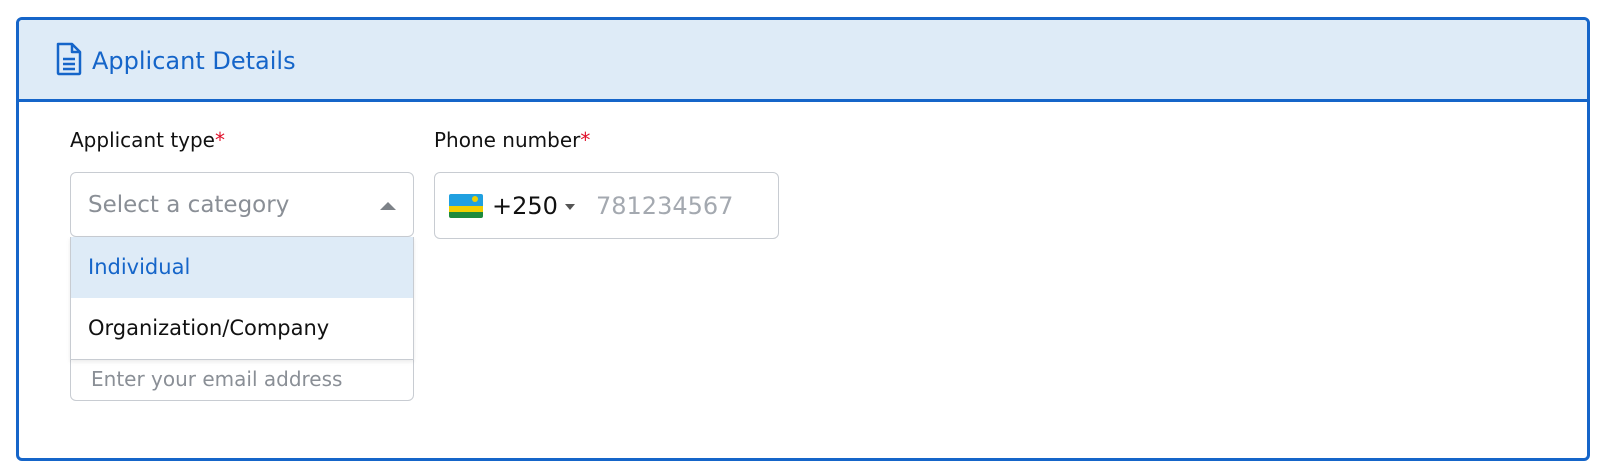  I want to click on email-placeholder: Enter your email address, so click(217, 379).